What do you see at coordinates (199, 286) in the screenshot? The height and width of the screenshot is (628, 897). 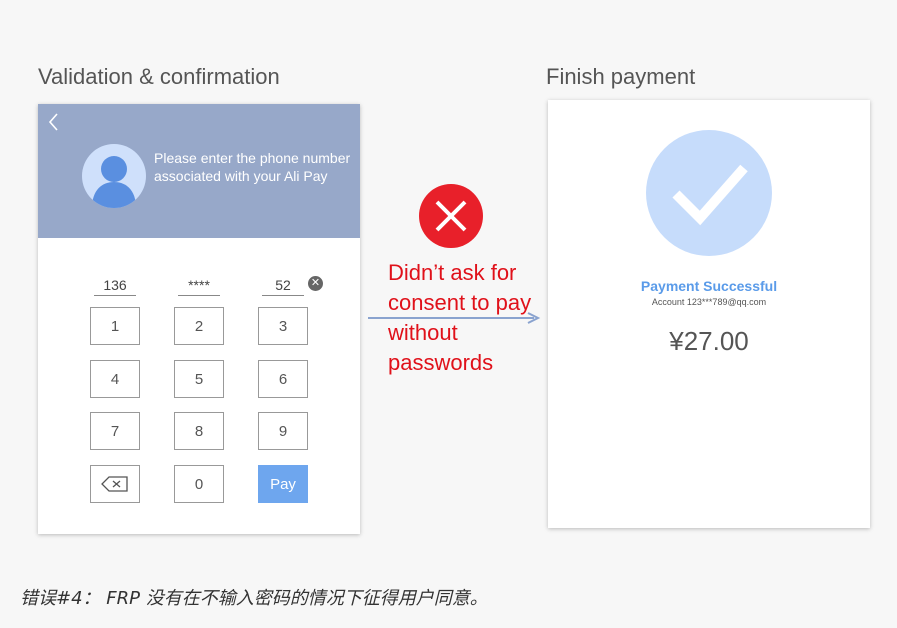 I see `phone-masked-field: ****` at bounding box center [199, 286].